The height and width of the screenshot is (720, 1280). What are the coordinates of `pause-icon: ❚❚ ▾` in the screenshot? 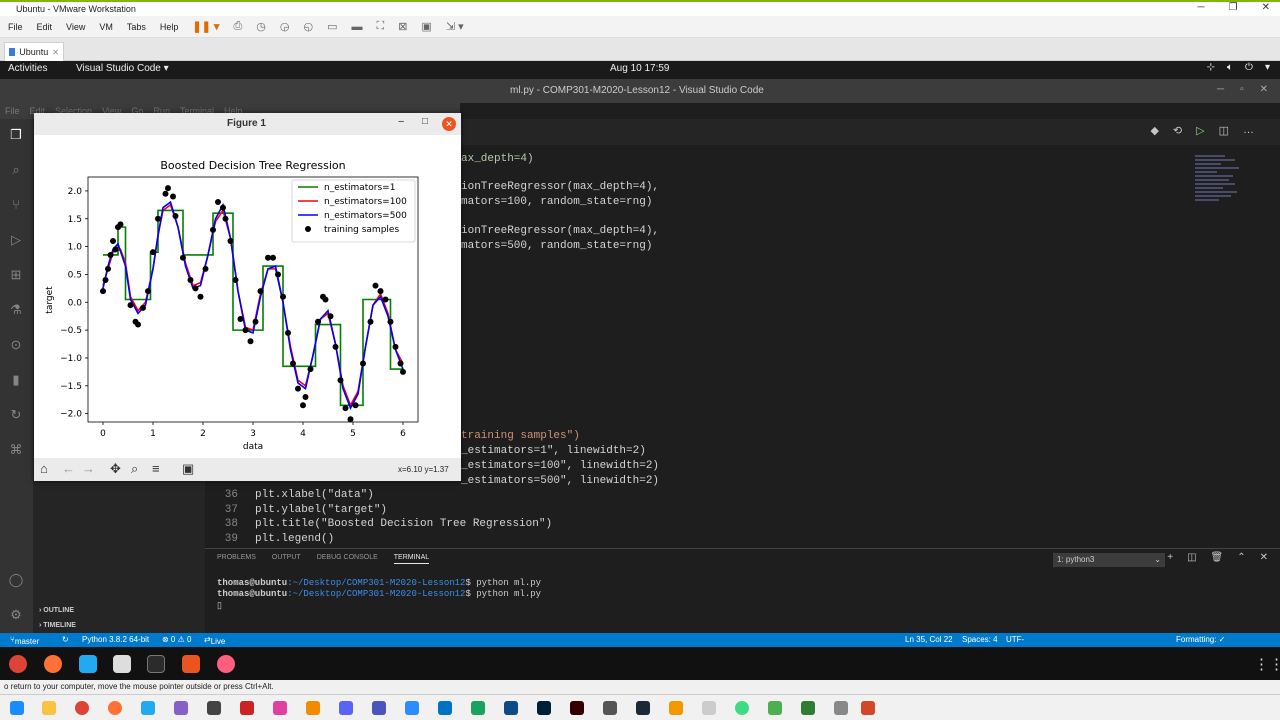 It's located at (205, 26).